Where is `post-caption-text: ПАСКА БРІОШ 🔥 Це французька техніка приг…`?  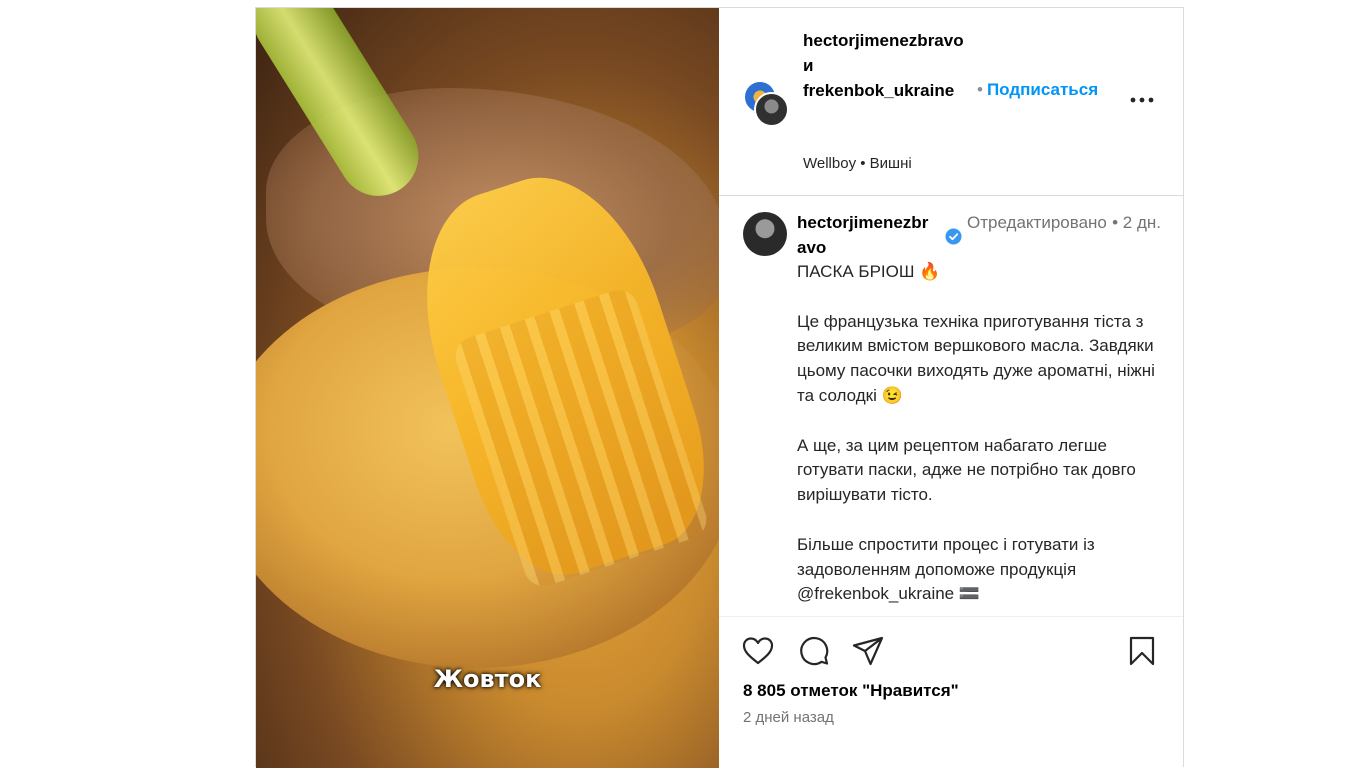 post-caption-text: ПАСКА БРІОШ 🔥 Це французька техніка приг… is located at coordinates (976, 433).